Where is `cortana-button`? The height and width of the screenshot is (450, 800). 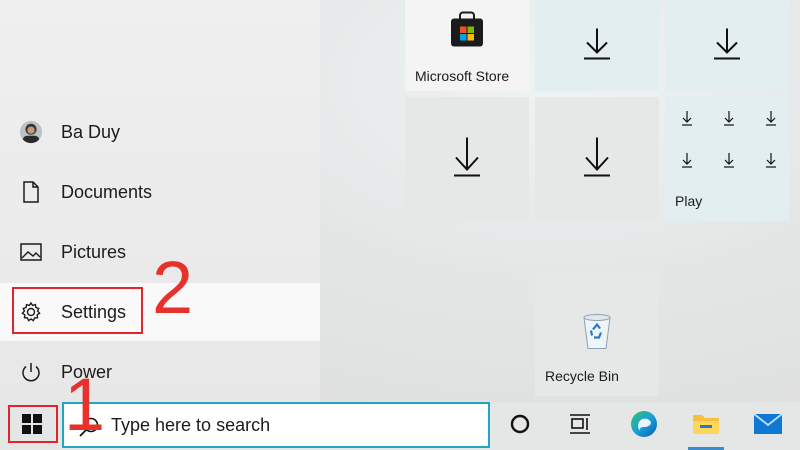 cortana-button is located at coordinates (520, 426).